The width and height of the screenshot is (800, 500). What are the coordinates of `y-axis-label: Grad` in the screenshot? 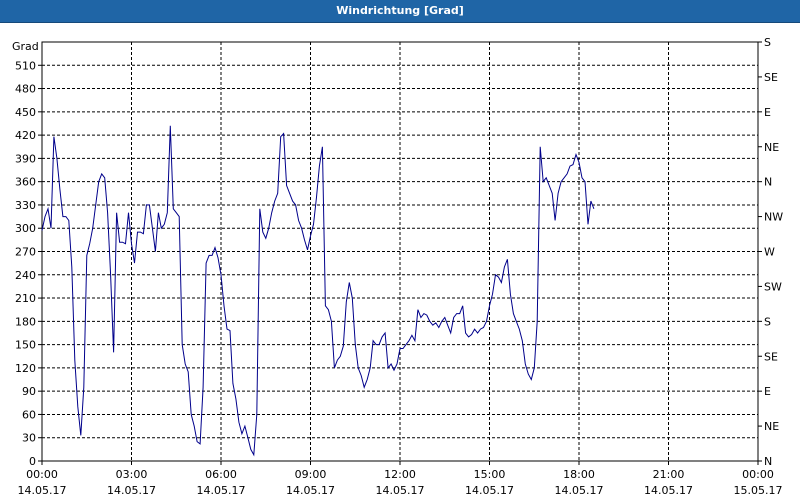 It's located at (25, 46).